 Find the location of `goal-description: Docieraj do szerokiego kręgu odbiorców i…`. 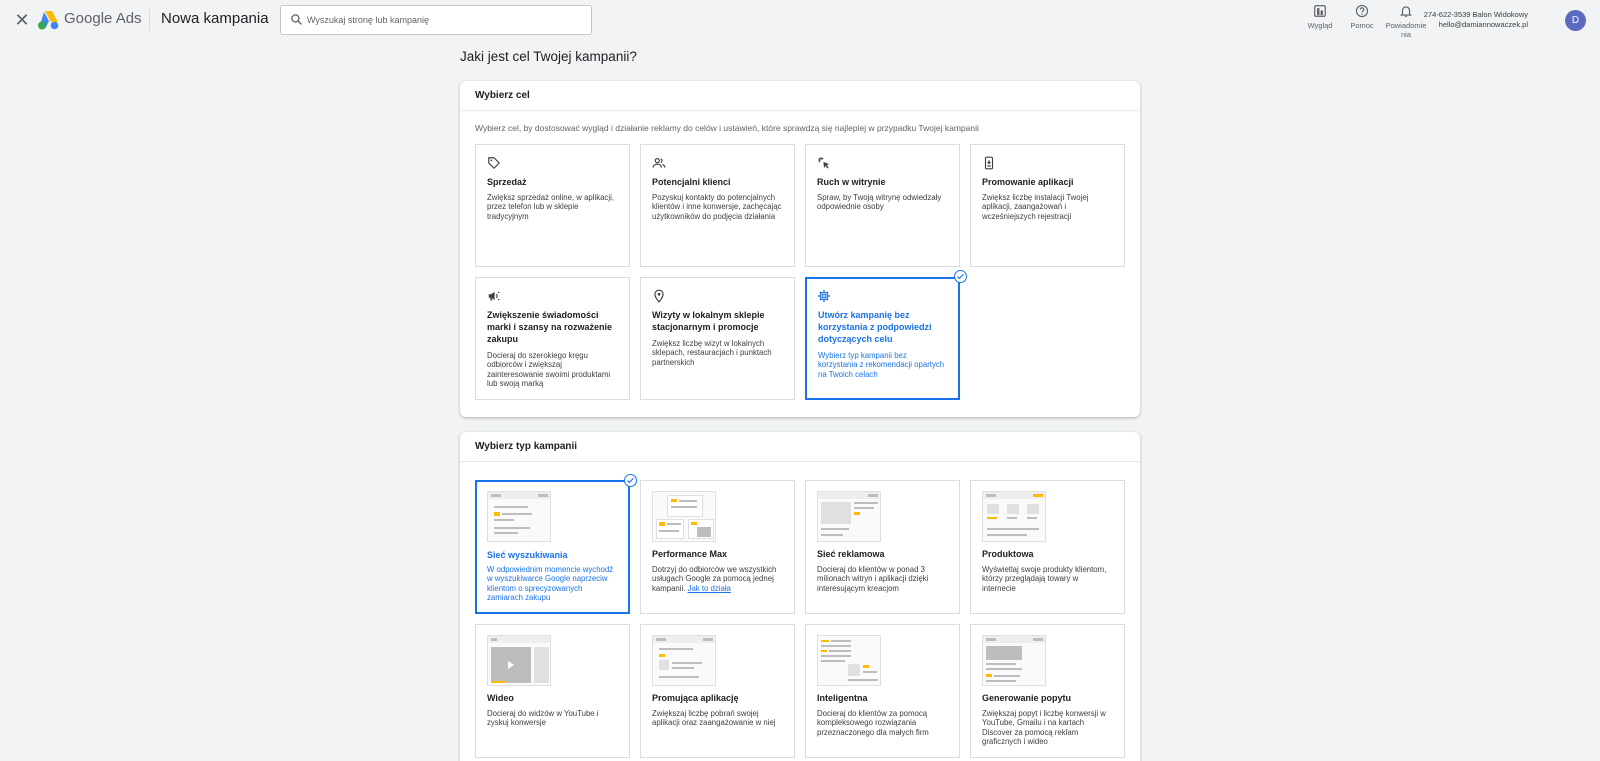

goal-description: Docieraj do szerokiego kręgu odbiorców i… is located at coordinates (549, 370).